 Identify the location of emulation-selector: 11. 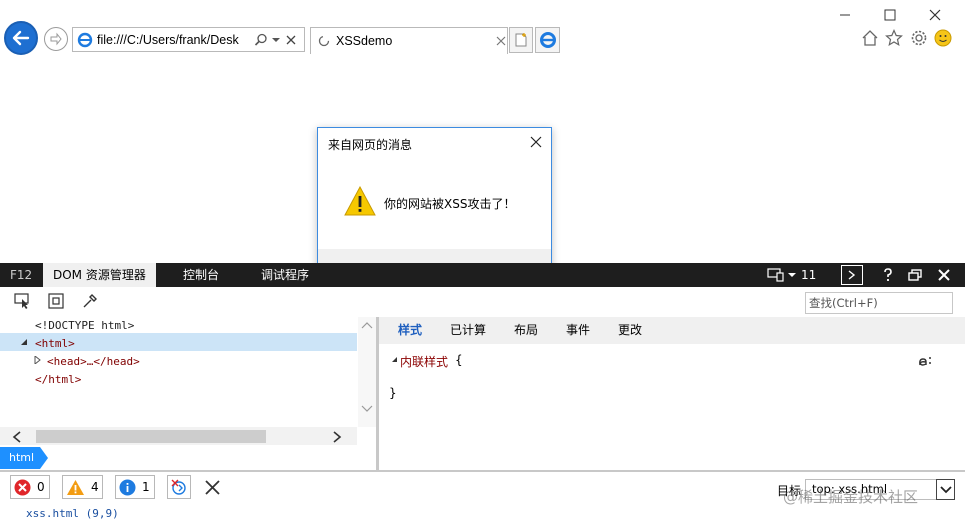
(791, 275).